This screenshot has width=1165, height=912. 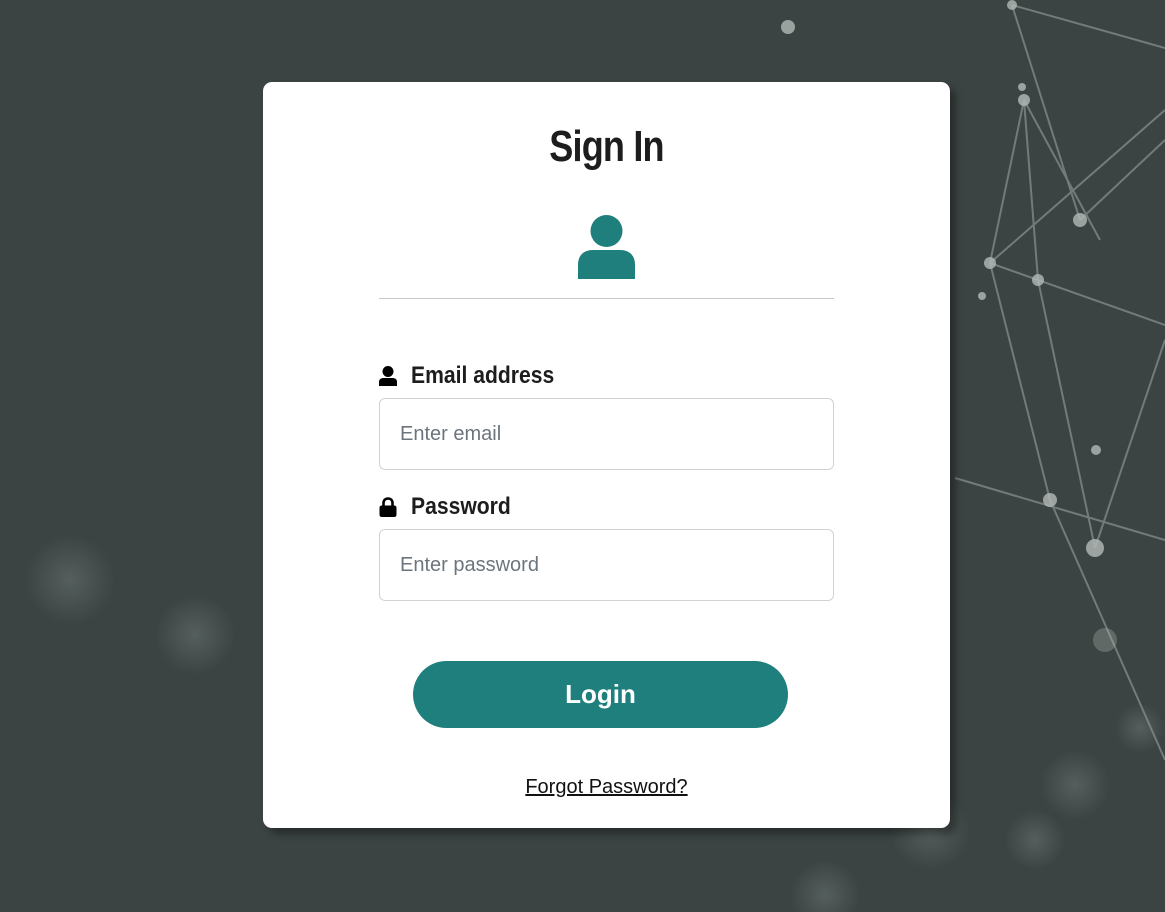 What do you see at coordinates (606, 247) in the screenshot?
I see `user-avatar-icon` at bounding box center [606, 247].